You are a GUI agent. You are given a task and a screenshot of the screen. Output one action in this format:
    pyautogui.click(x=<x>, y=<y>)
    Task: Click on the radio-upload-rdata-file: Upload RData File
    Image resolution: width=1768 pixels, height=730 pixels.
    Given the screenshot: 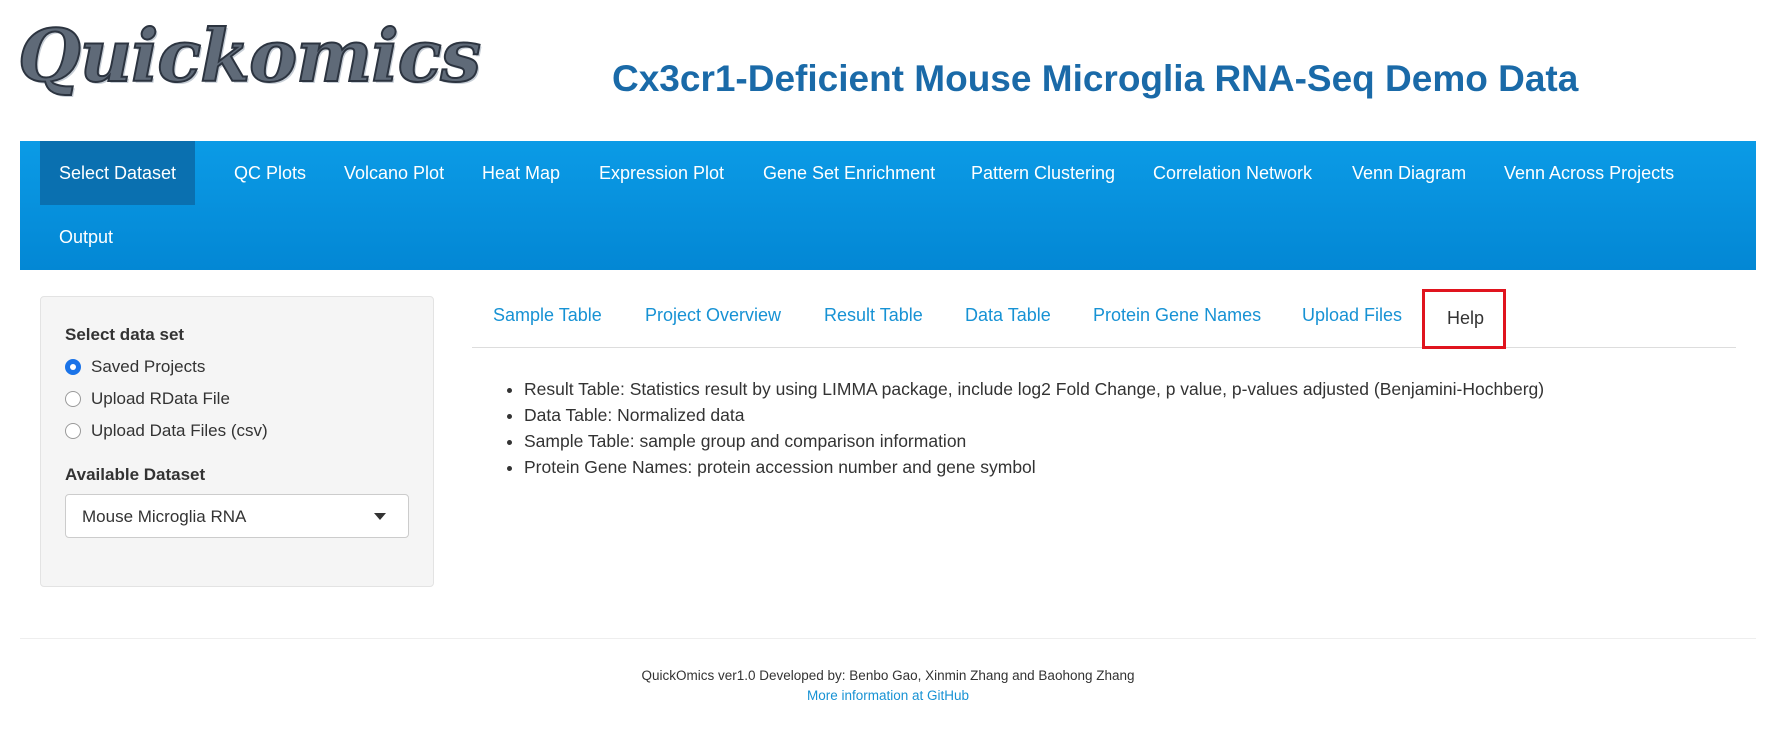 What is the action you would take?
    pyautogui.click(x=147, y=399)
    